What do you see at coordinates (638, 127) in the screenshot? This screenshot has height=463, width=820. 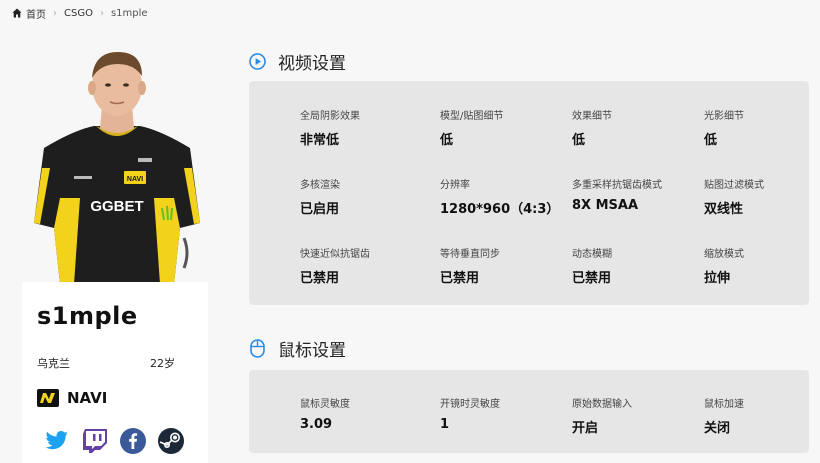 I see `setting-item: 效果细节 低` at bounding box center [638, 127].